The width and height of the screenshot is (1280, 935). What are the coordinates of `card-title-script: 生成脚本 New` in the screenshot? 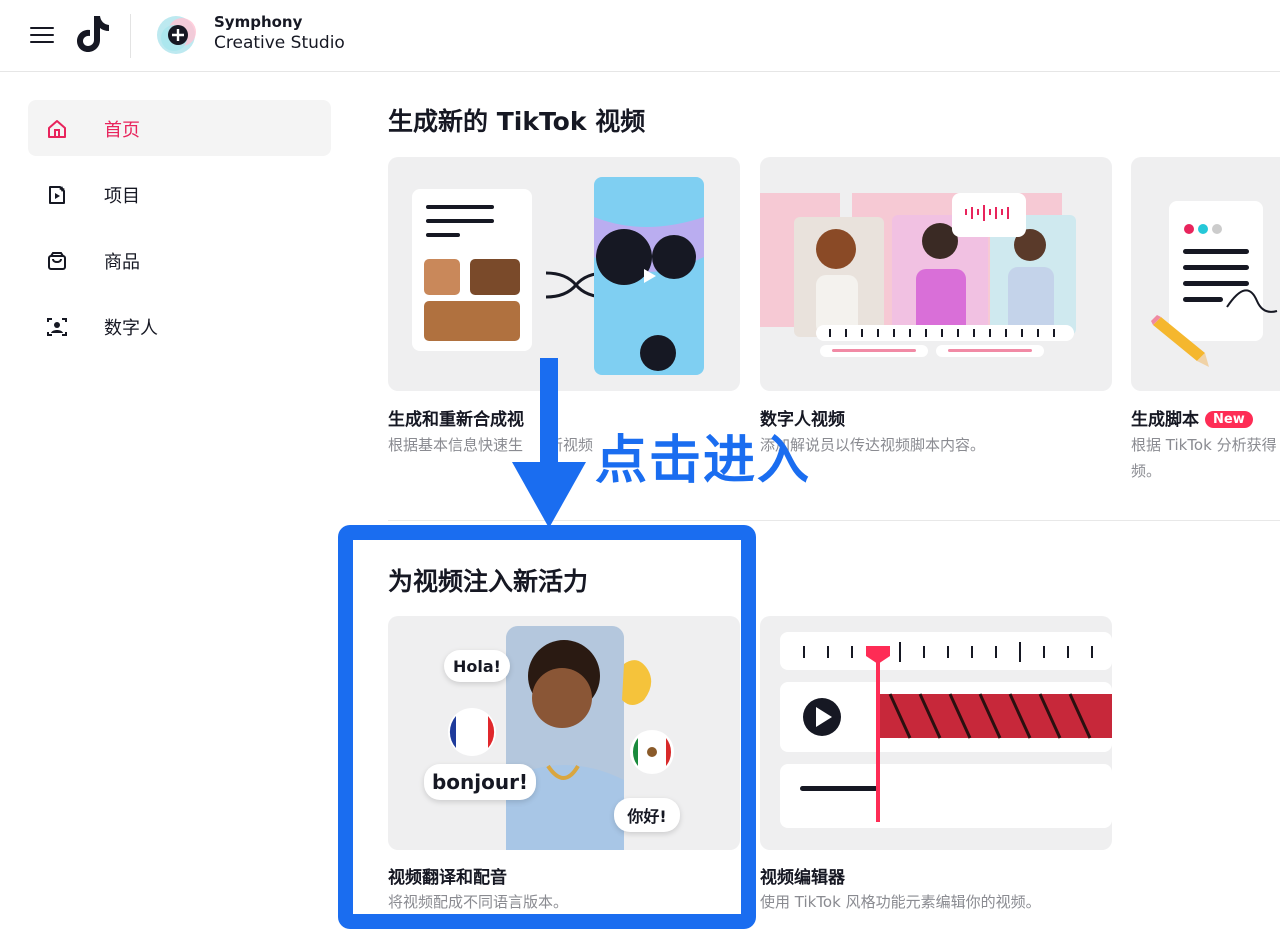 It's located at (1192, 417).